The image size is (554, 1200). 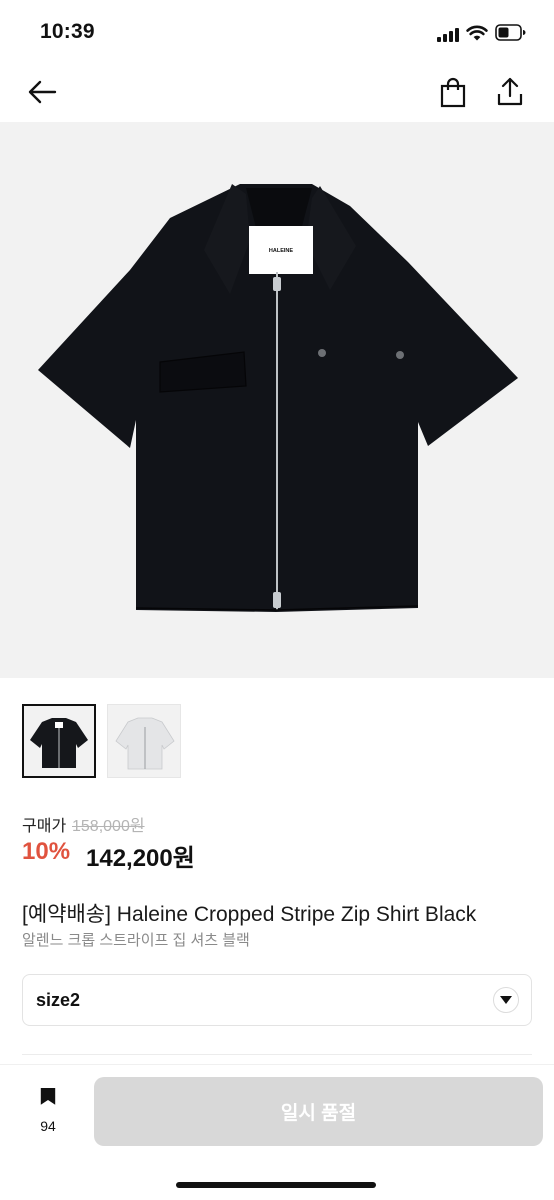 What do you see at coordinates (48, 1103) in the screenshot?
I see `bookmark-icon` at bounding box center [48, 1103].